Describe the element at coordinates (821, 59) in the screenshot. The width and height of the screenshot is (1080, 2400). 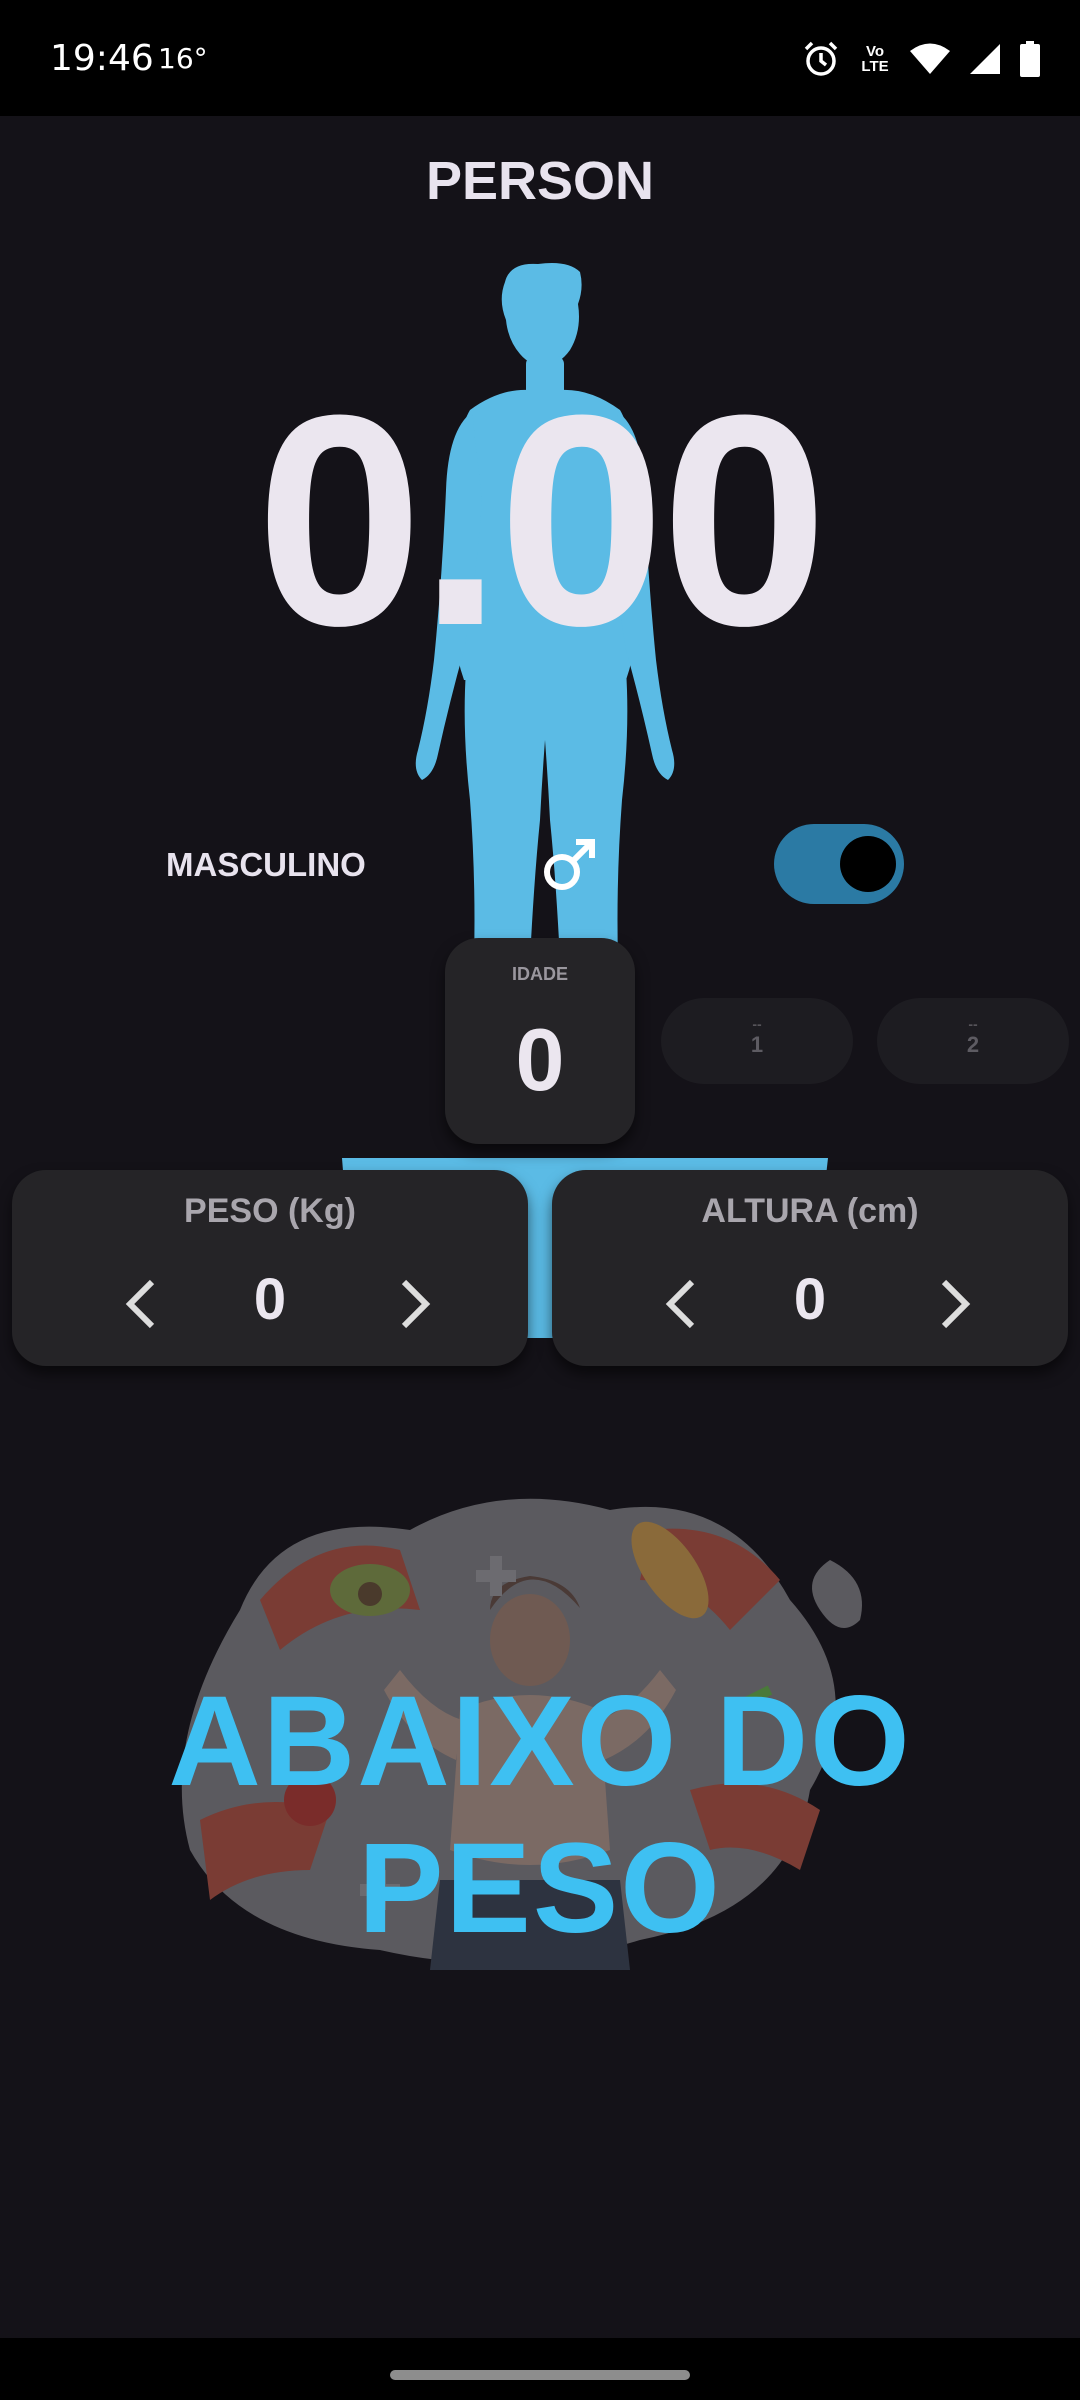
I see `alarm-icon` at that location.